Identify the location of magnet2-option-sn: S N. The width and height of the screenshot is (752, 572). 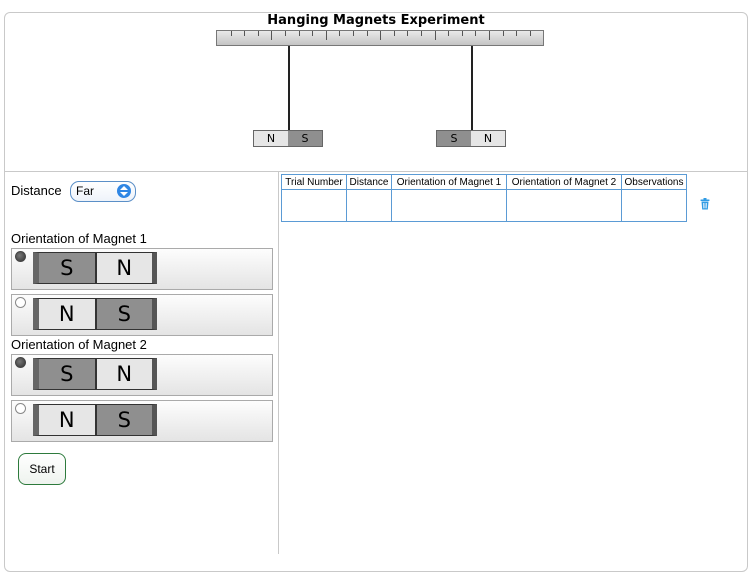
(142, 375).